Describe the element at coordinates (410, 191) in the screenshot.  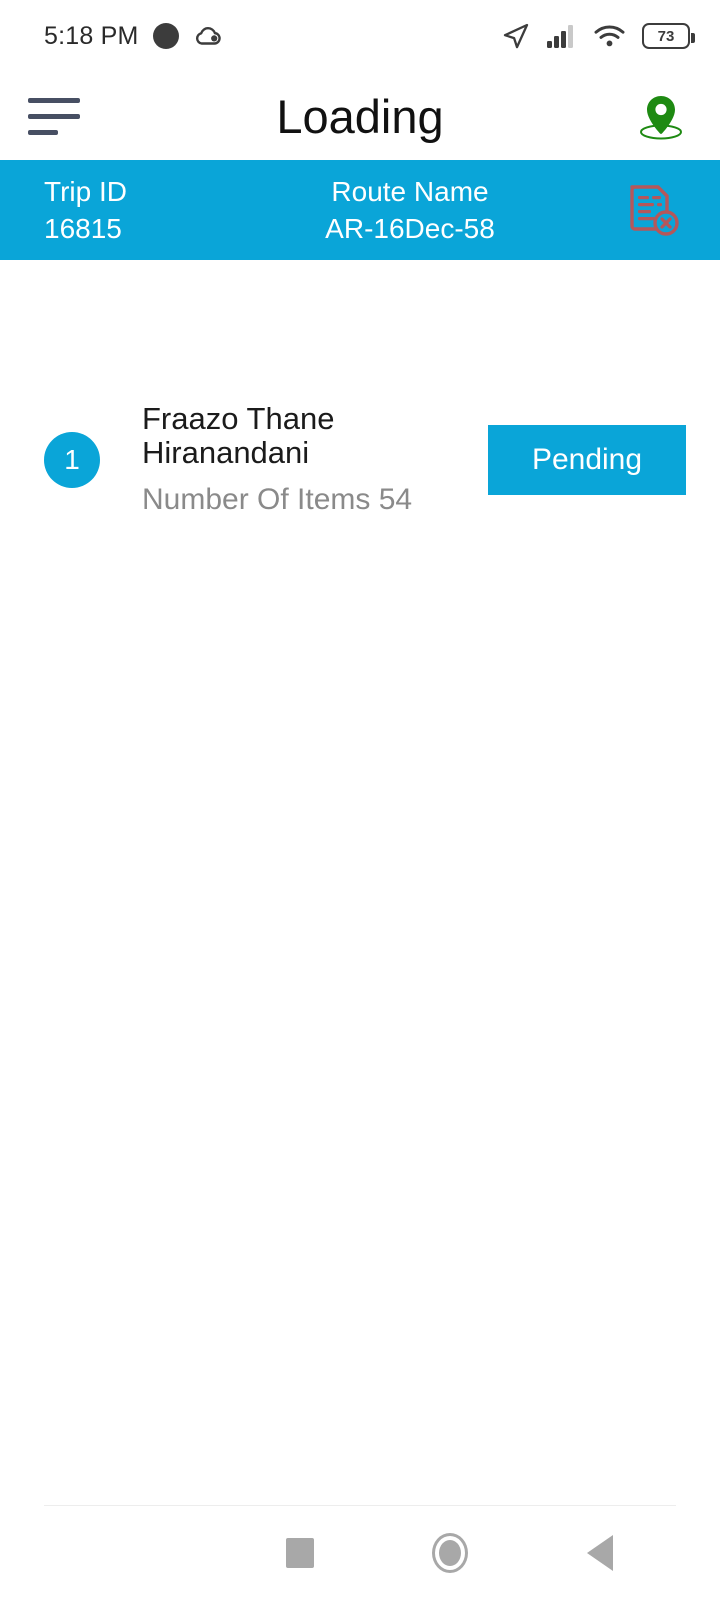
I see `route-name-label: Route Name` at that location.